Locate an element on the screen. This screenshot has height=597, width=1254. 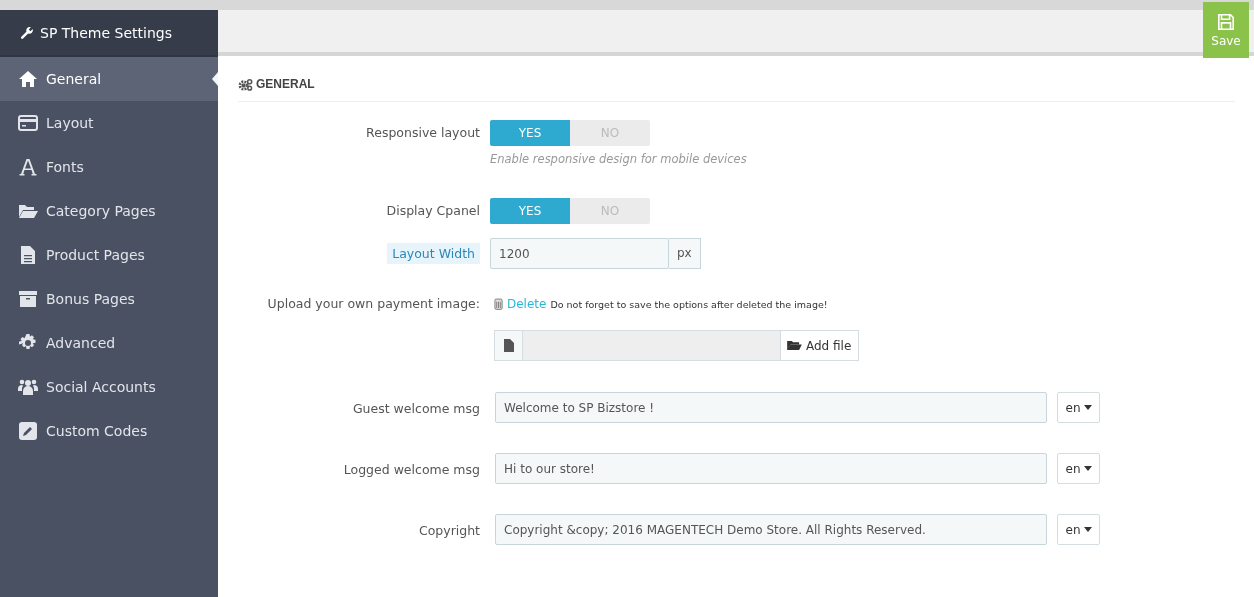
active-pointer-icon is located at coordinates (215, 79).